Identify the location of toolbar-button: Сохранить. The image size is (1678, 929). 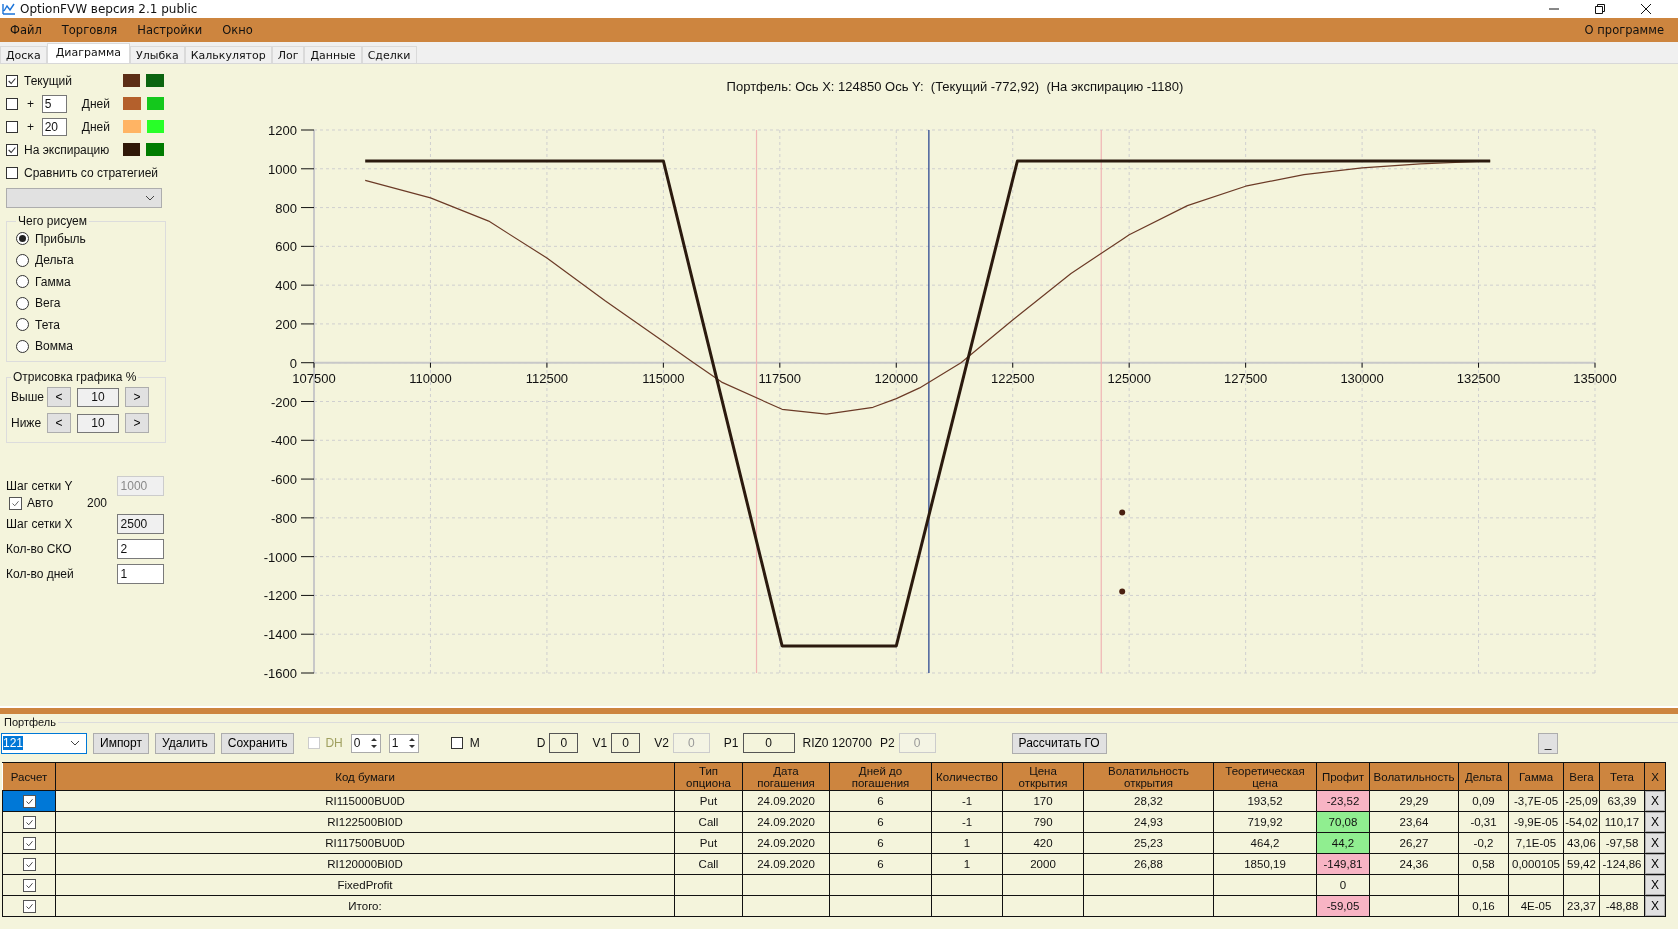
(257, 743).